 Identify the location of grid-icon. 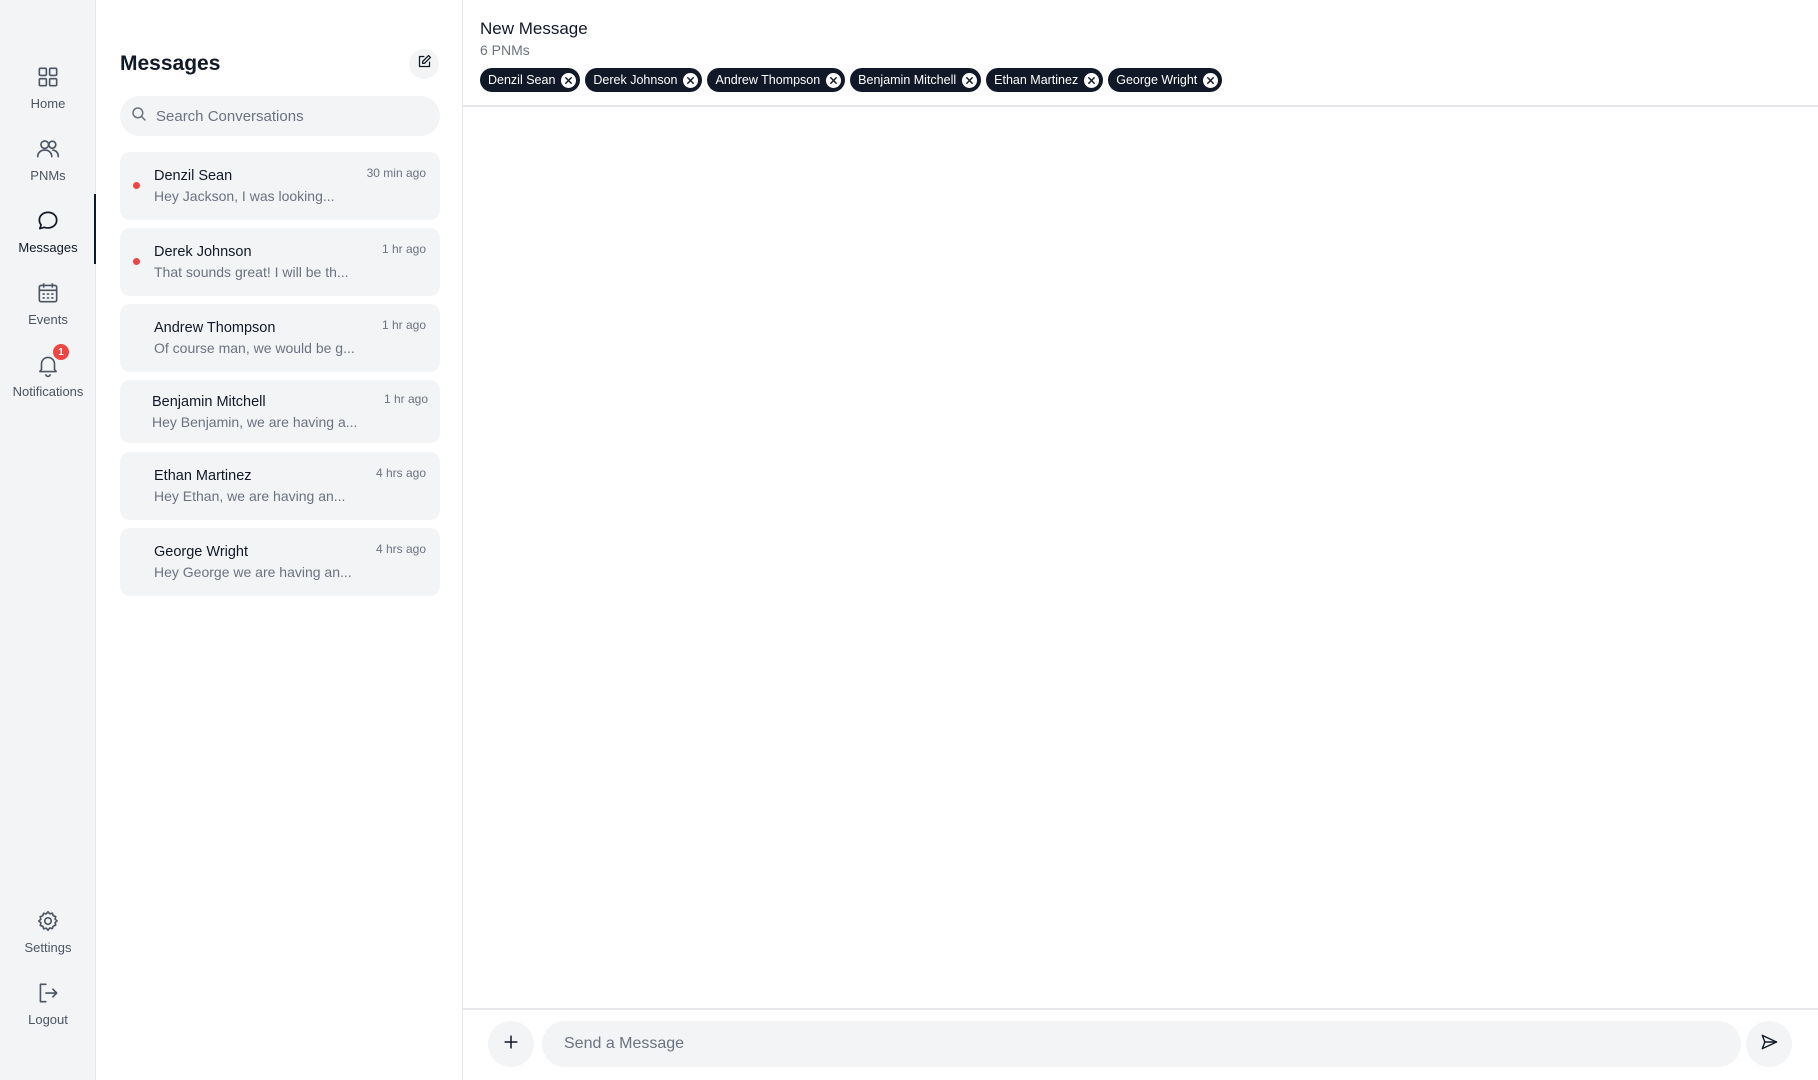
(48, 77).